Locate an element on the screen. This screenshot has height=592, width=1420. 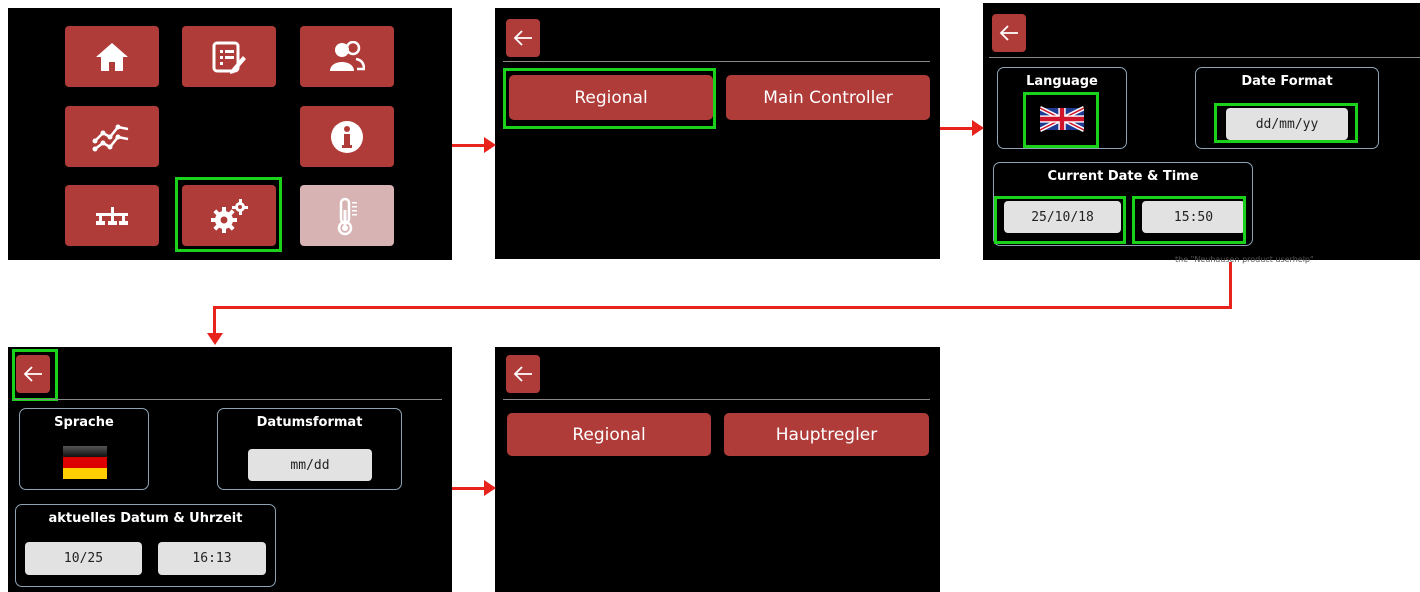
checklist-edit-icon is located at coordinates (229, 57).